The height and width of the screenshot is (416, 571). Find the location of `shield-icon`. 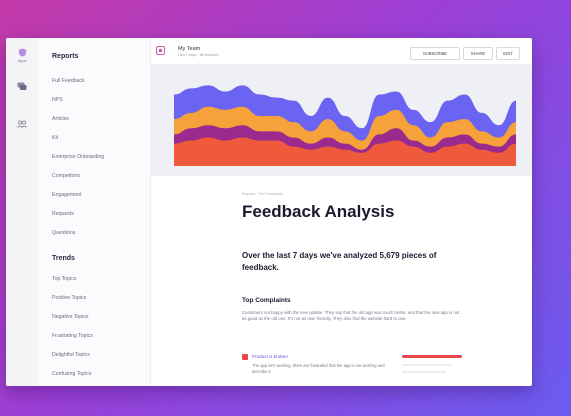

shield-icon is located at coordinates (22, 52).